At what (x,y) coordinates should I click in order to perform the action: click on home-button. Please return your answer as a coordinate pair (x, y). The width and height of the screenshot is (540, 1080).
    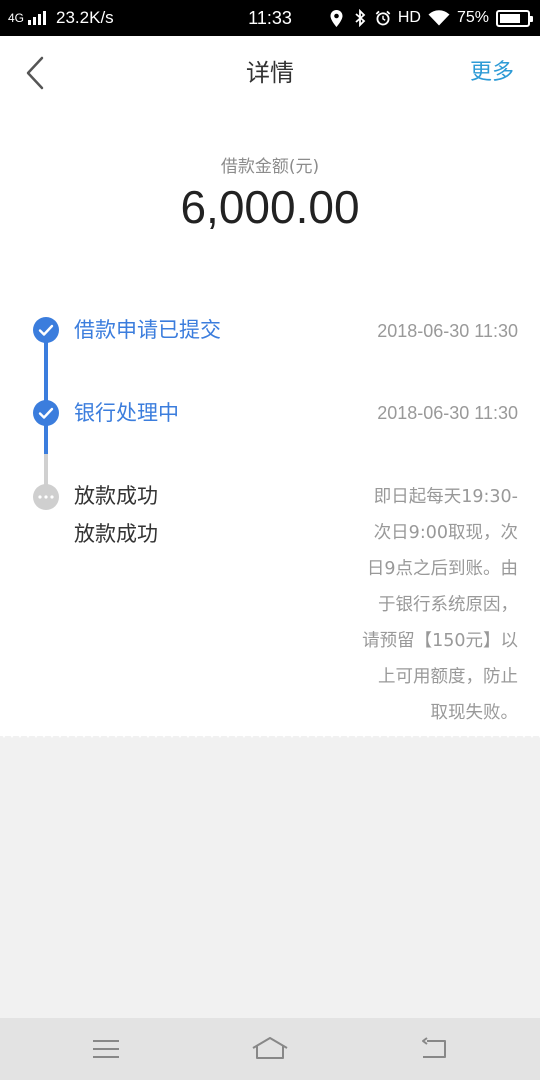
    Looking at the image, I should click on (270, 1049).